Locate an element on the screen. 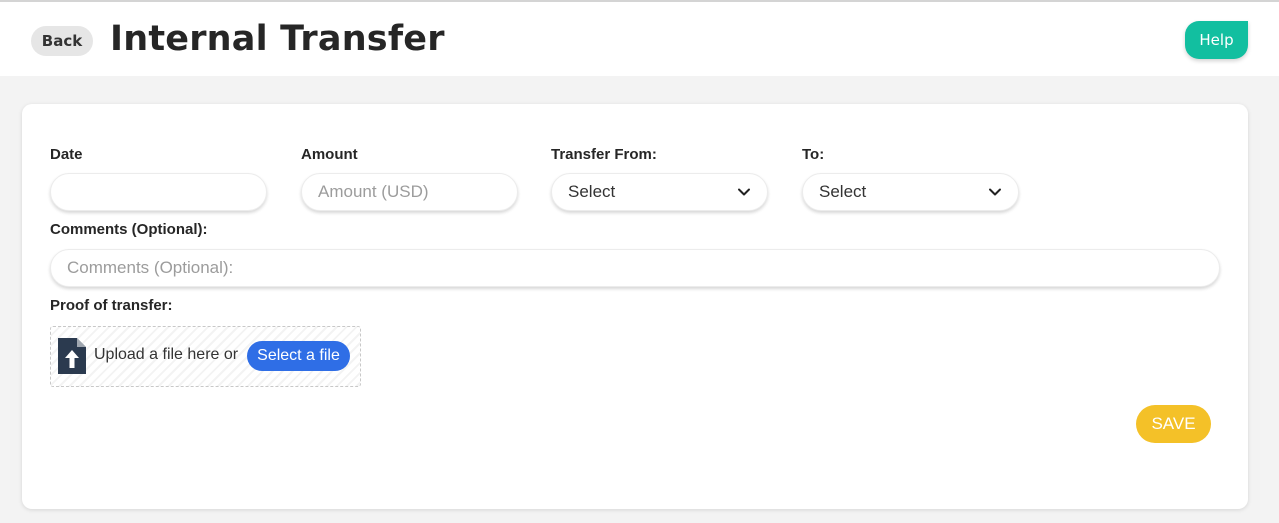 Image resolution: width=1279 pixels, height=523 pixels. to-label: To: is located at coordinates (813, 154).